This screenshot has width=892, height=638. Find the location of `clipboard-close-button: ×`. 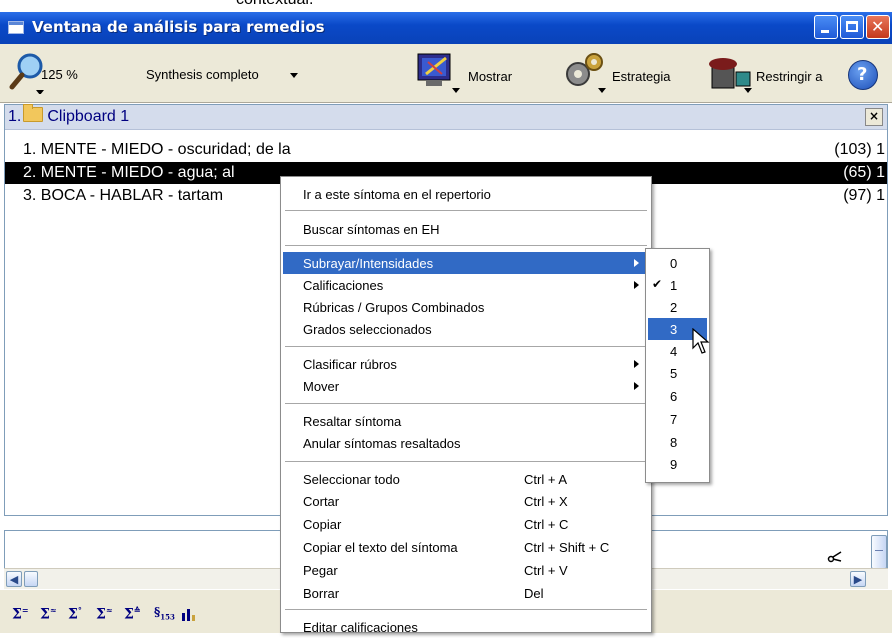

clipboard-close-button: × is located at coordinates (874, 117).